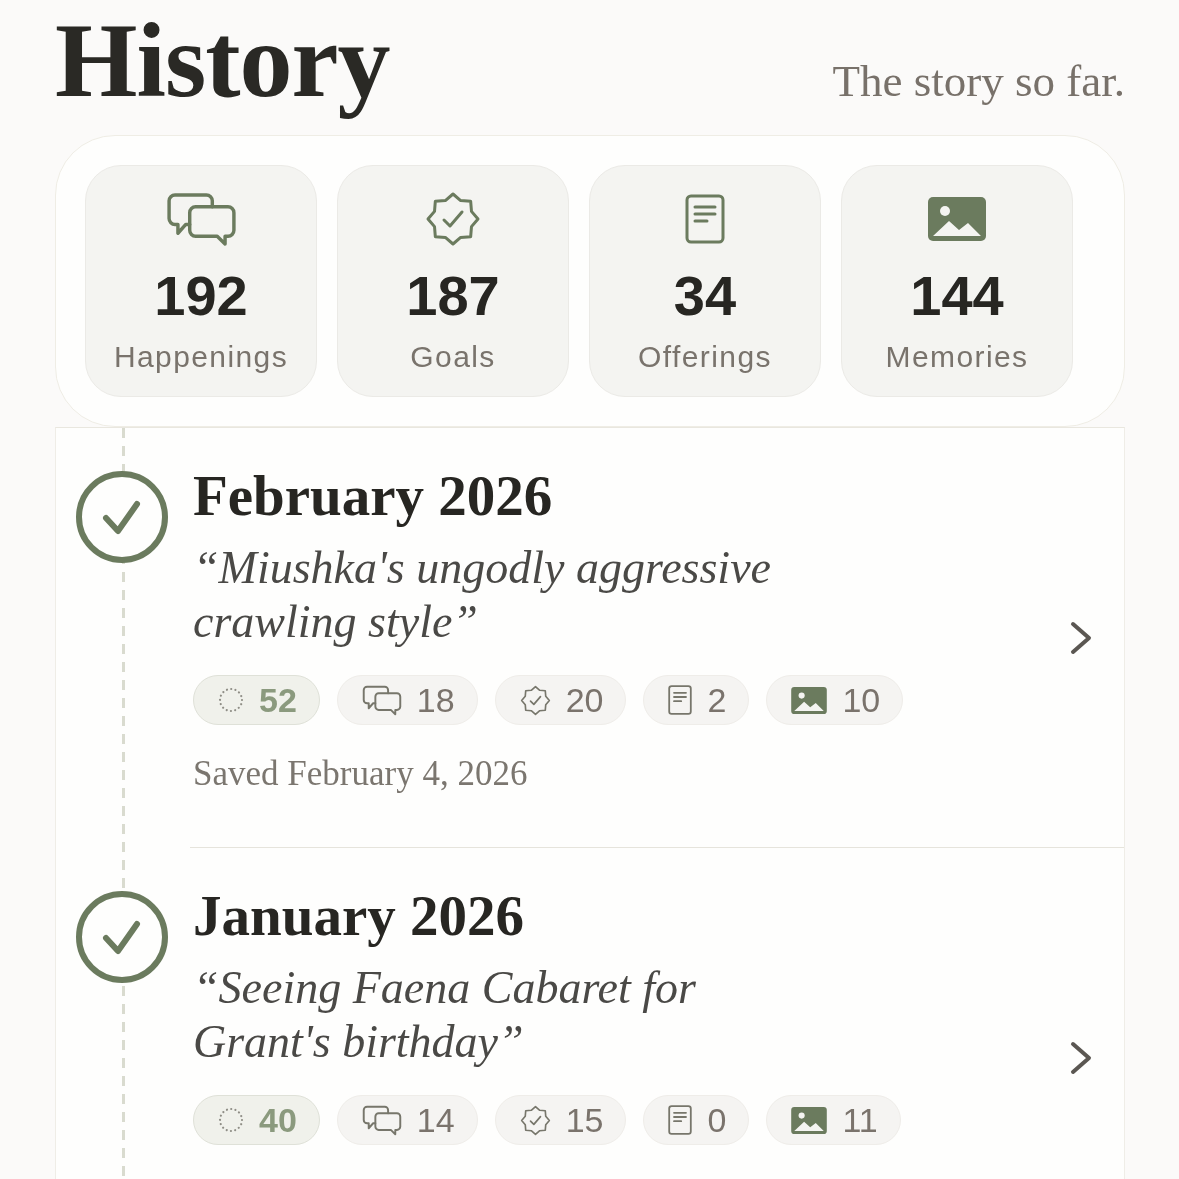  Describe the element at coordinates (435, 700) in the screenshot. I see `count-value: 18` at that location.